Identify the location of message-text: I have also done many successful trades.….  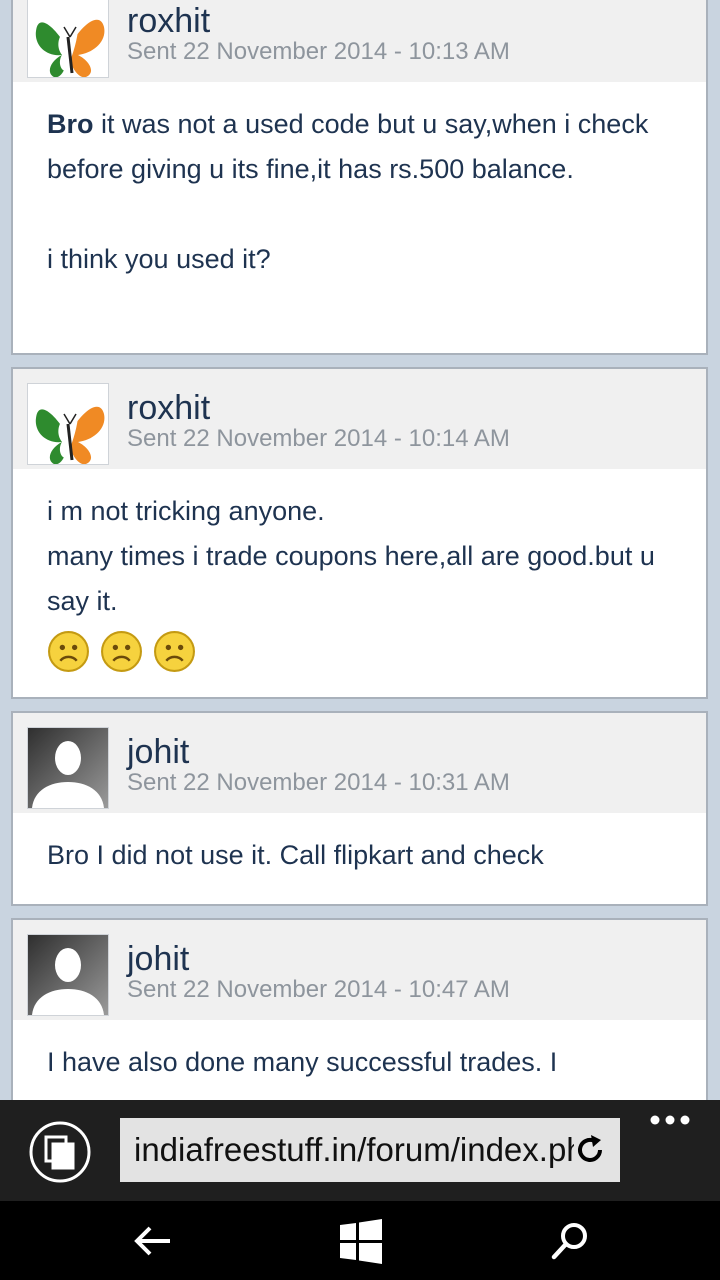
(302, 1062).